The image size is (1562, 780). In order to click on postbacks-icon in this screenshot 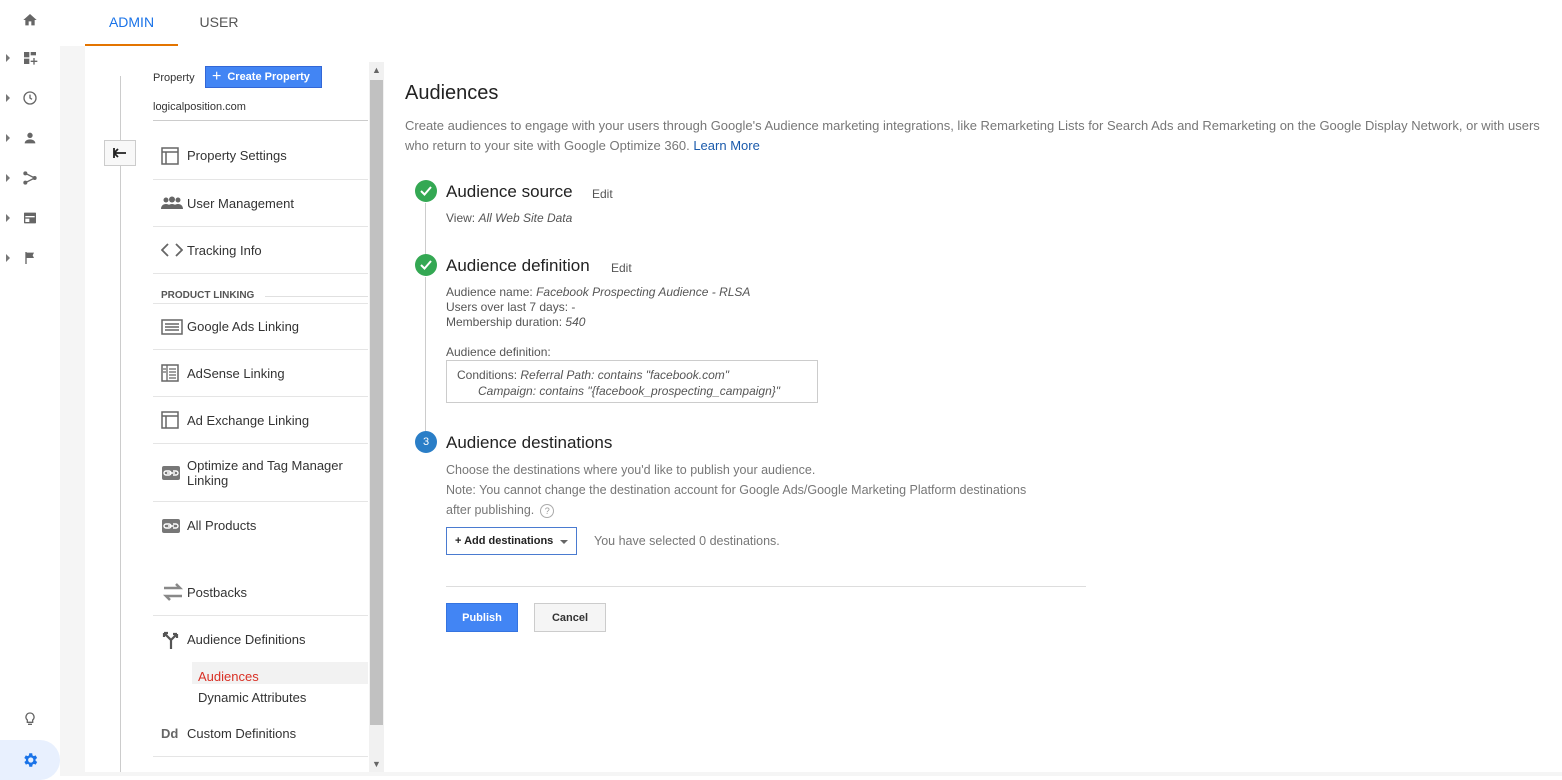, I will do `click(170, 592)`.